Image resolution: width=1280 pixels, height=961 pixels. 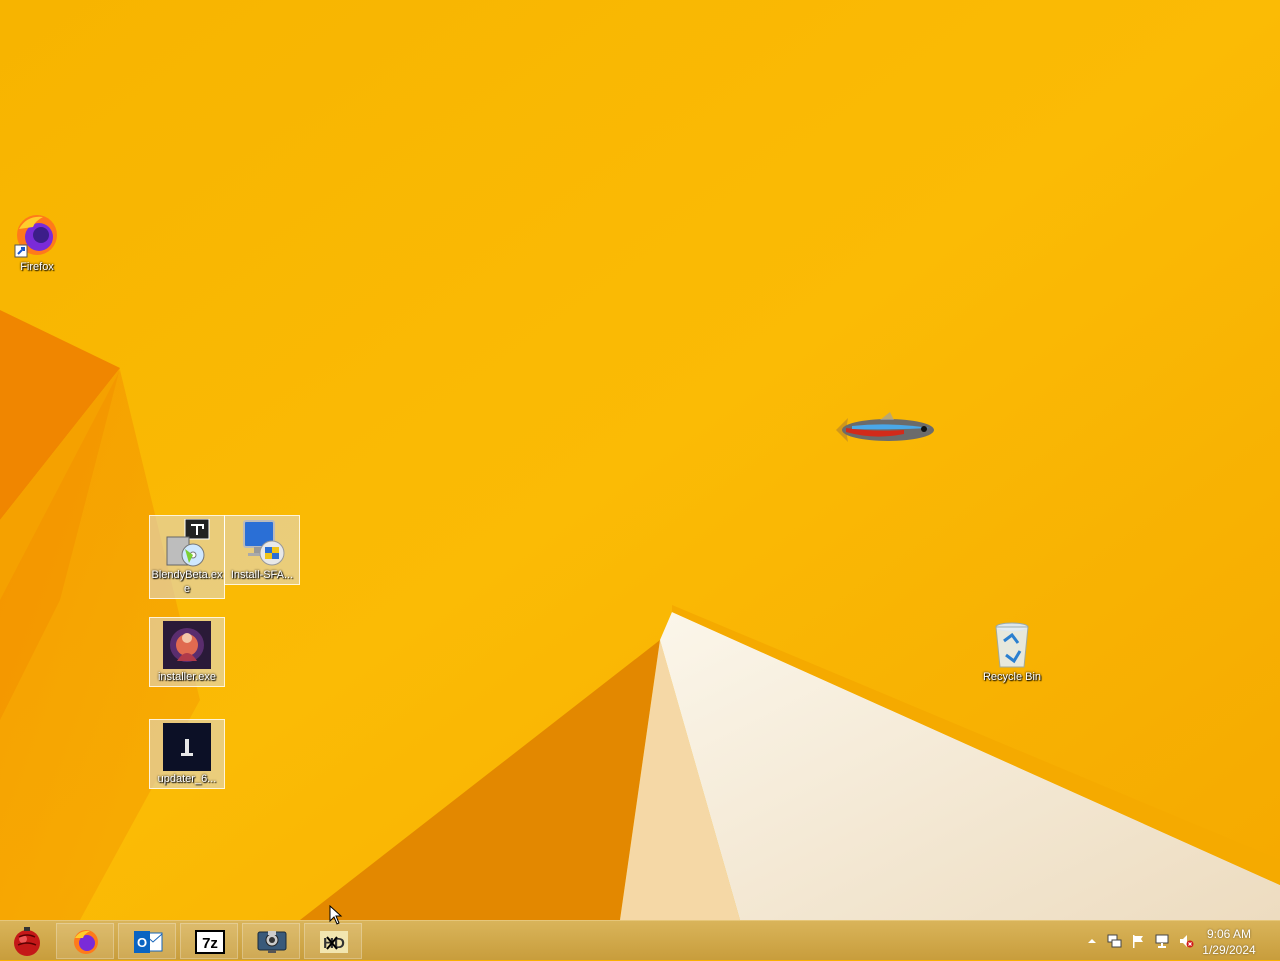 I want to click on taskbar-firefox, so click(x=85, y=941).